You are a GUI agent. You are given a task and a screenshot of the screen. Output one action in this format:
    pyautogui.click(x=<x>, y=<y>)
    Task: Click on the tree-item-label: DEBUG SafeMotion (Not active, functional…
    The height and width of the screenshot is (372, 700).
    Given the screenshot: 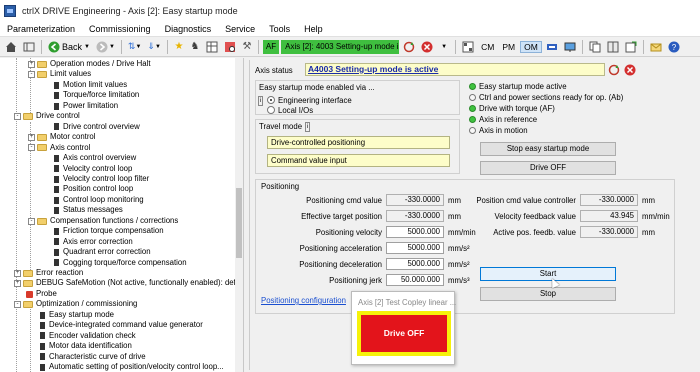 What is the action you would take?
    pyautogui.click(x=136, y=283)
    